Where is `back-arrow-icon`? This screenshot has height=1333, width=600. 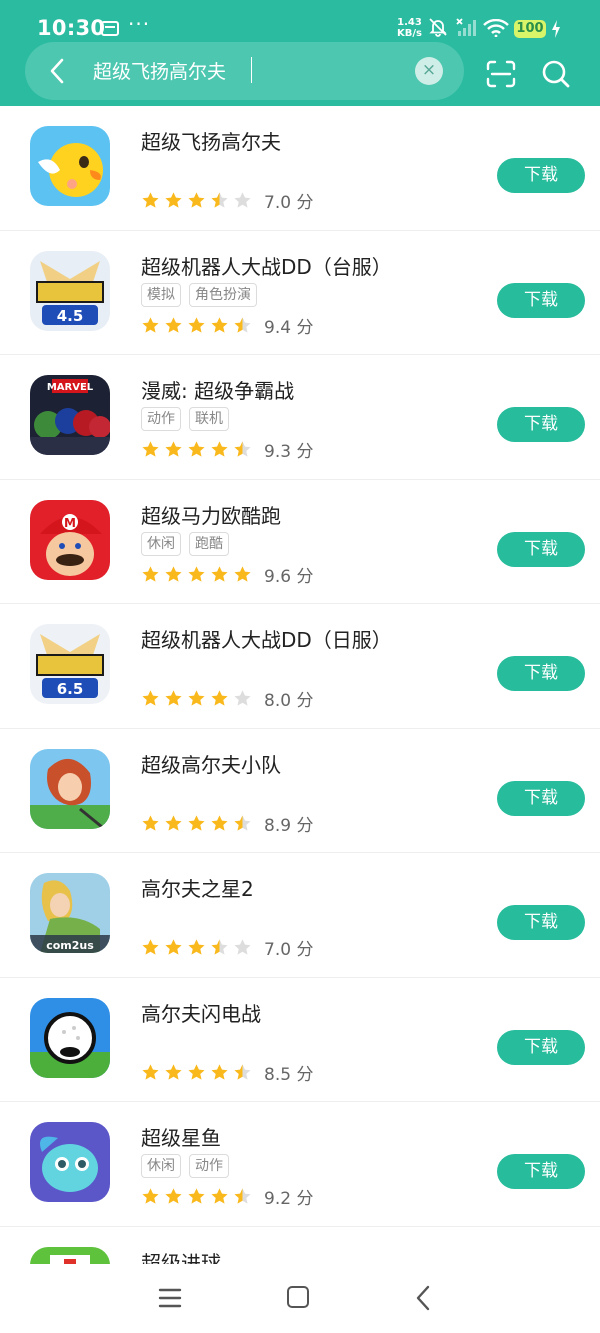
back-arrow-icon is located at coordinates (58, 71).